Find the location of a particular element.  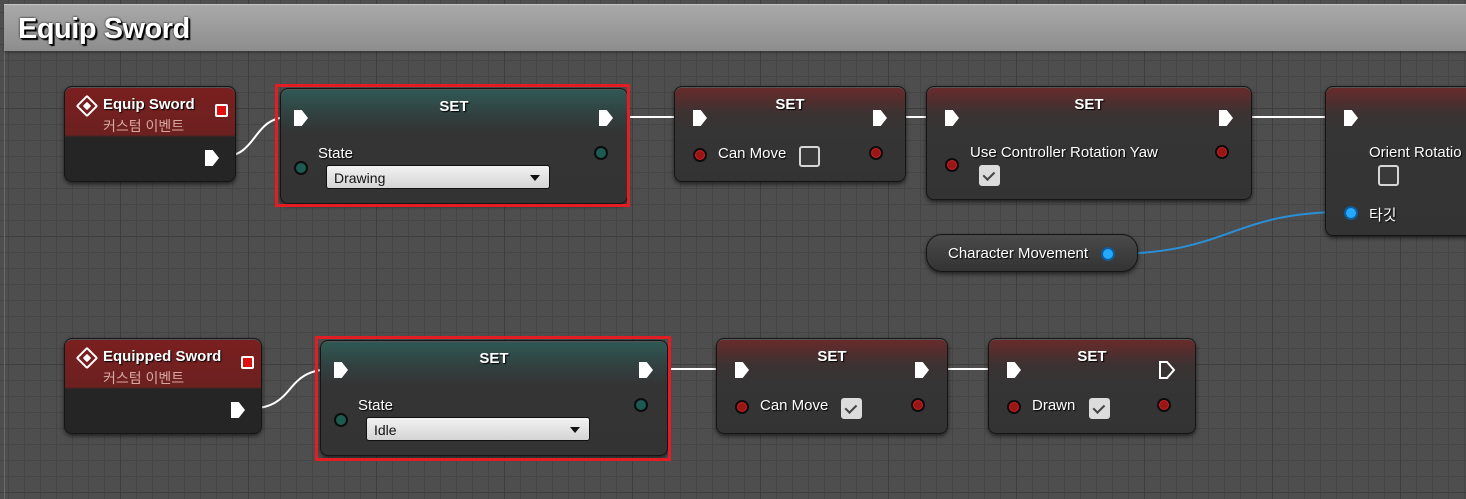

state-dropdown: Drawing is located at coordinates (438, 177).